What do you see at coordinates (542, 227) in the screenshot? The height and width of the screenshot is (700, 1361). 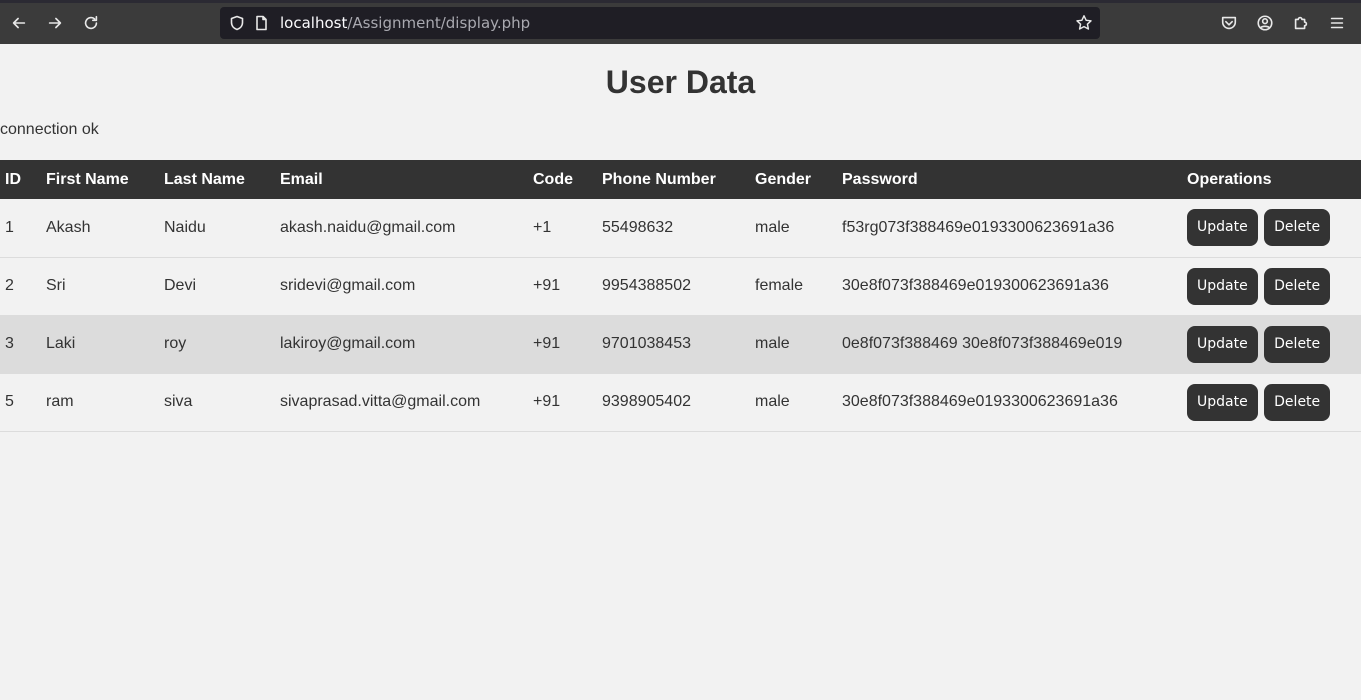 I see `cell-code: +1` at bounding box center [542, 227].